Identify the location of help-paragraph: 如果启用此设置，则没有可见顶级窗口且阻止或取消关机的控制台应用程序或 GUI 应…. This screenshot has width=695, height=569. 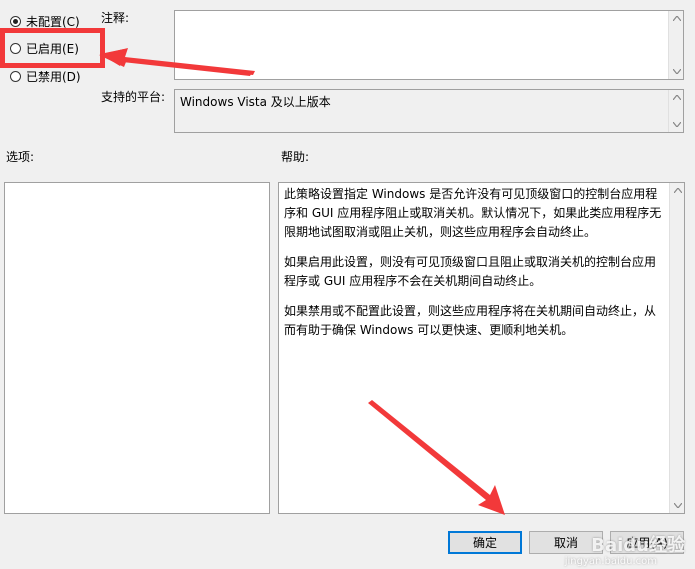
(470, 271).